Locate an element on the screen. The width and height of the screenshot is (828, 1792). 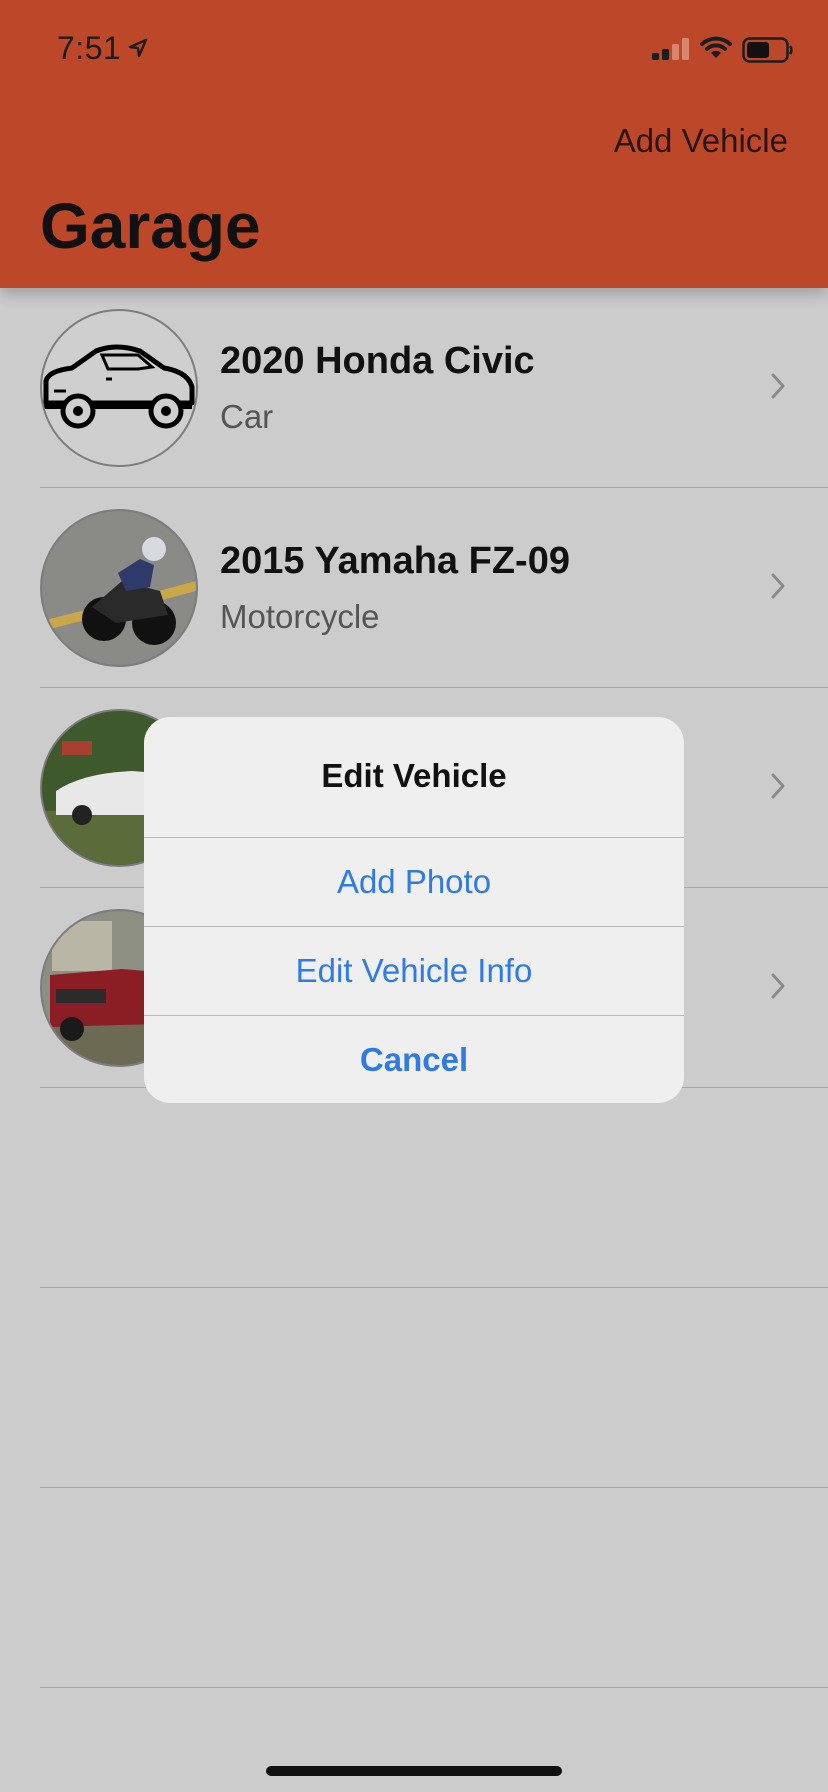
battery-icon is located at coordinates (767, 50).